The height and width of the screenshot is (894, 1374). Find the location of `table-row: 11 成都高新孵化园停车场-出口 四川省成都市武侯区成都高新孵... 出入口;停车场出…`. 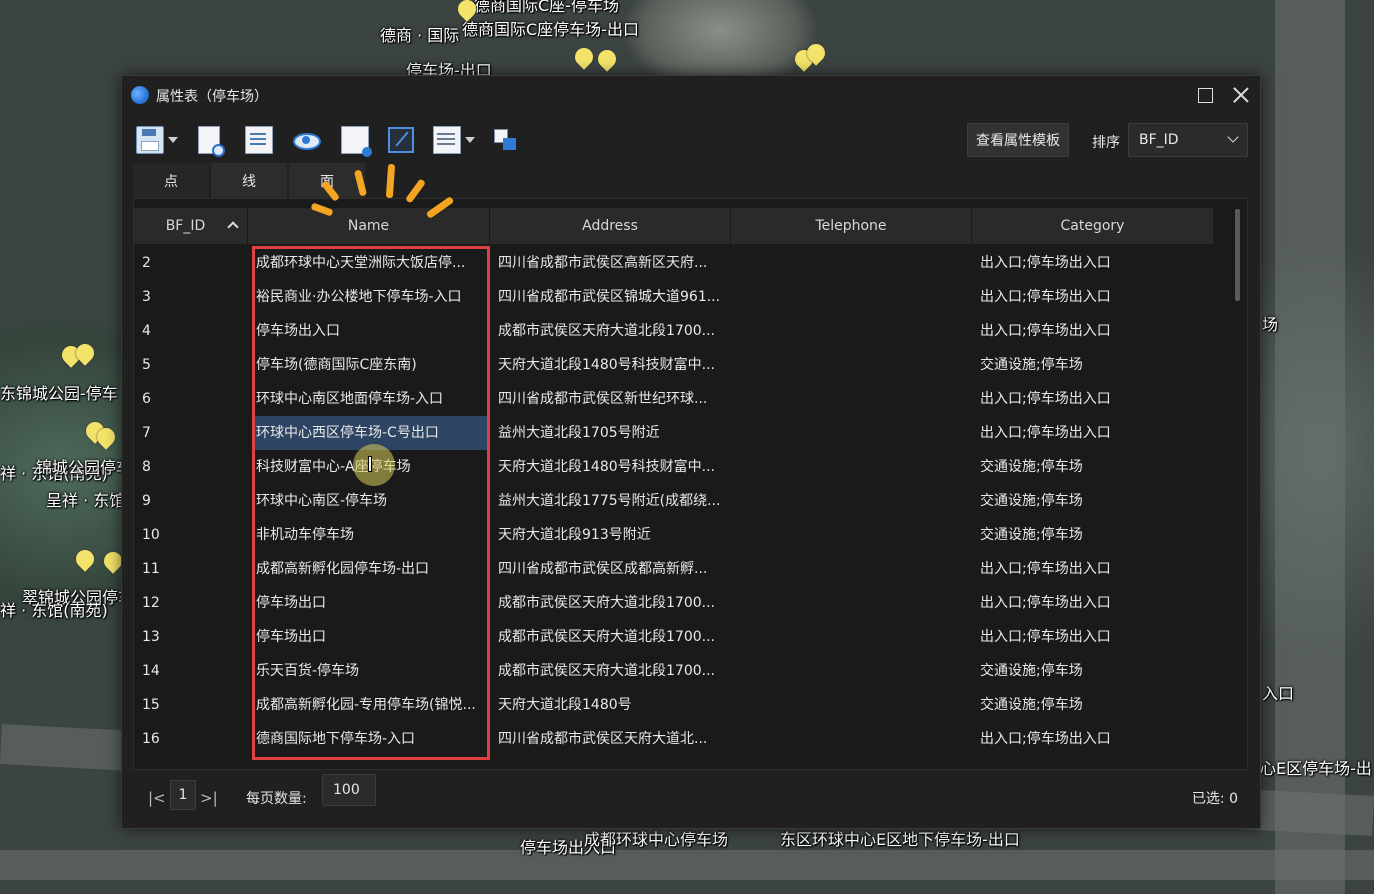

table-row: 11 成都高新孵化园停车场-出口 四川省成都市武侯区成都高新孵... 出入口;停车场出… is located at coordinates (684, 569).